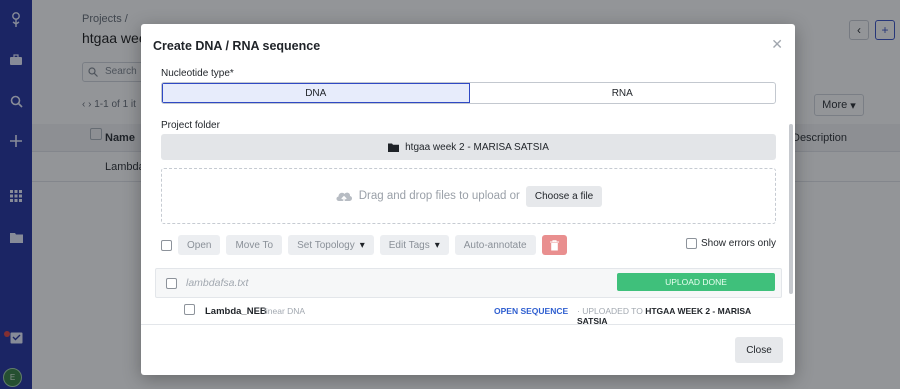  What do you see at coordinates (236, 311) in the screenshot?
I see `sequence-name: Lambda_NEB` at bounding box center [236, 311].